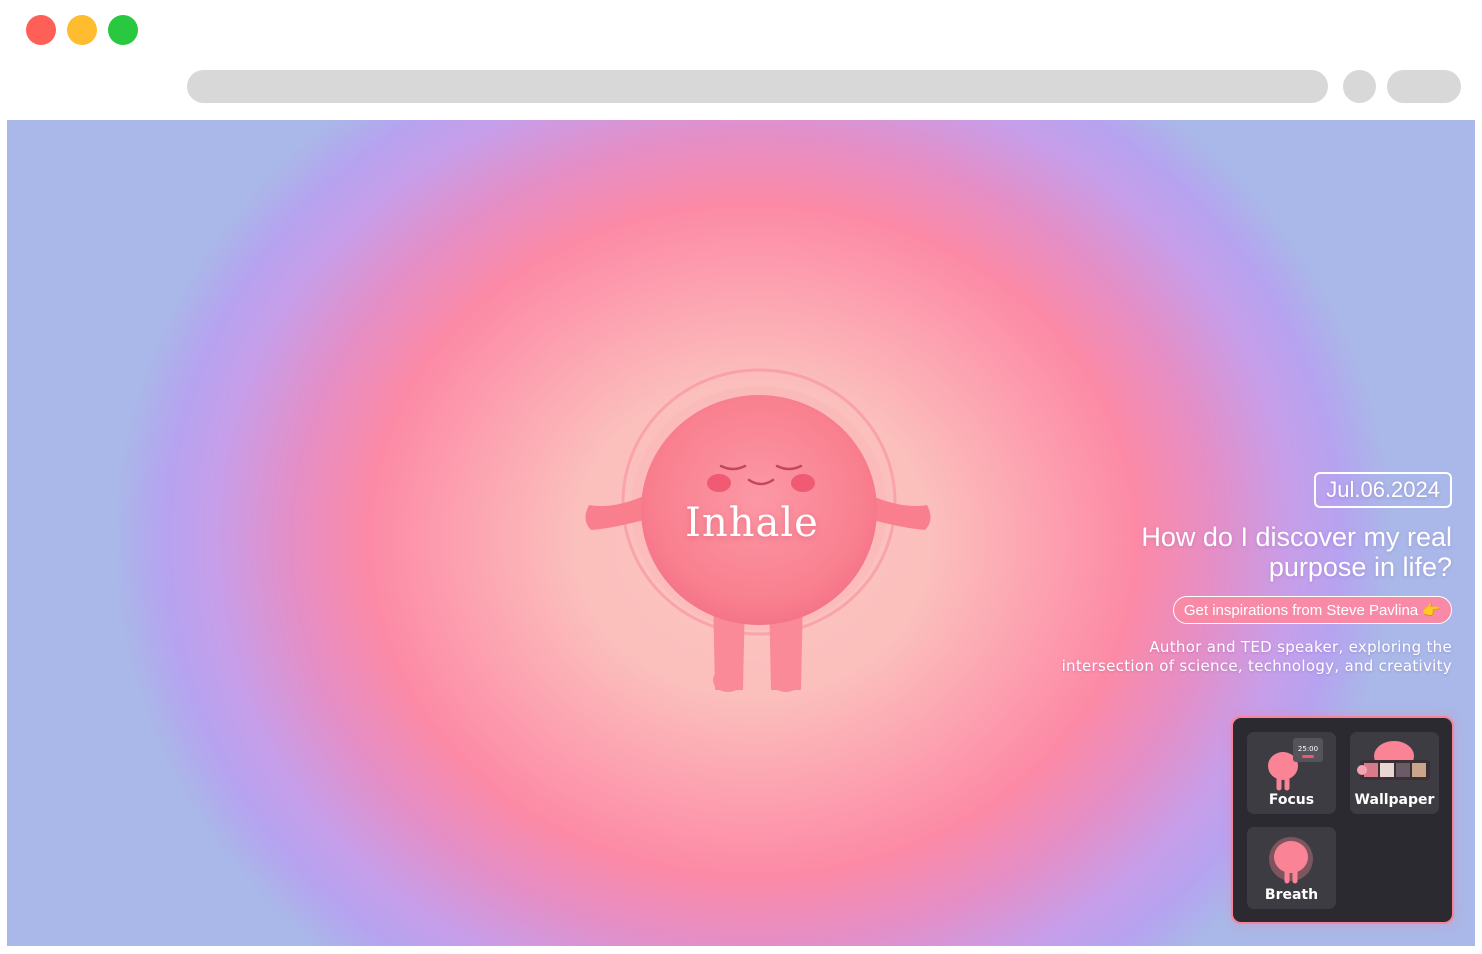 The image size is (1482, 954). I want to click on description-line-1: Author and TED speaker, exploring the, so click(1300, 647).